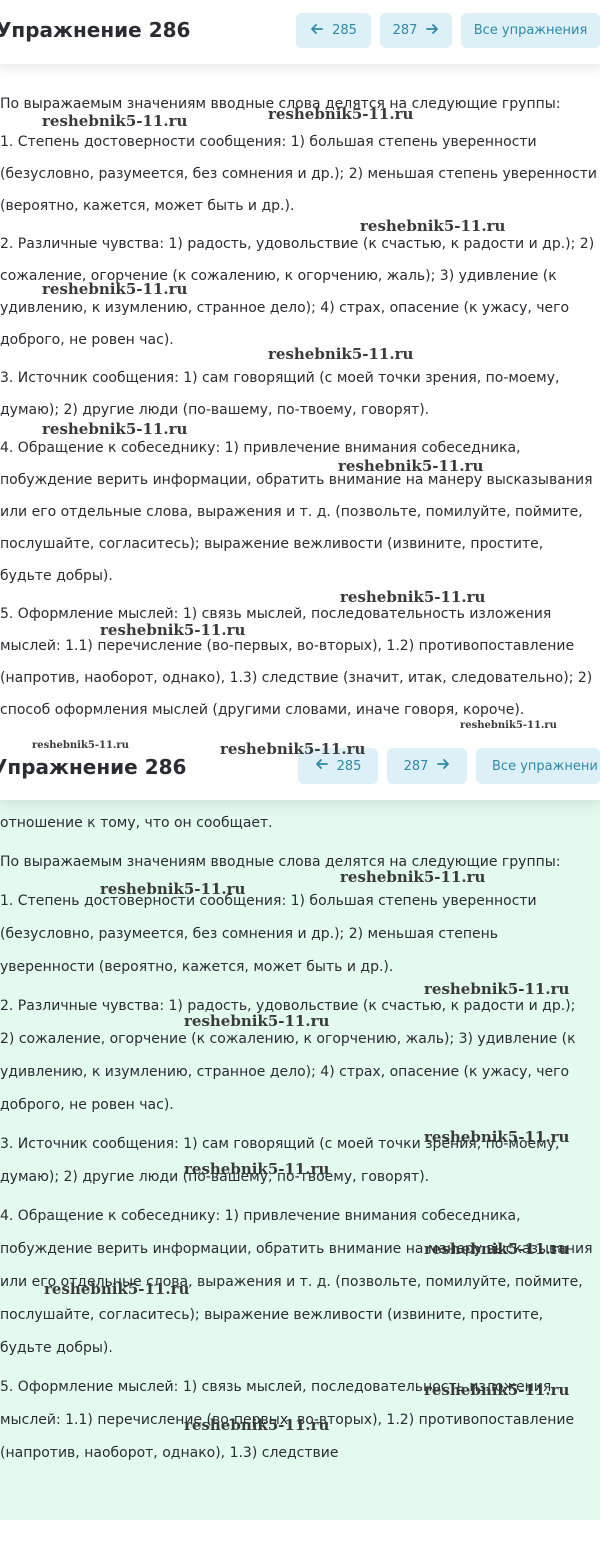 This screenshot has height=1554, width=600. I want to click on all-exercises-button: Все упражнения, so click(530, 30).